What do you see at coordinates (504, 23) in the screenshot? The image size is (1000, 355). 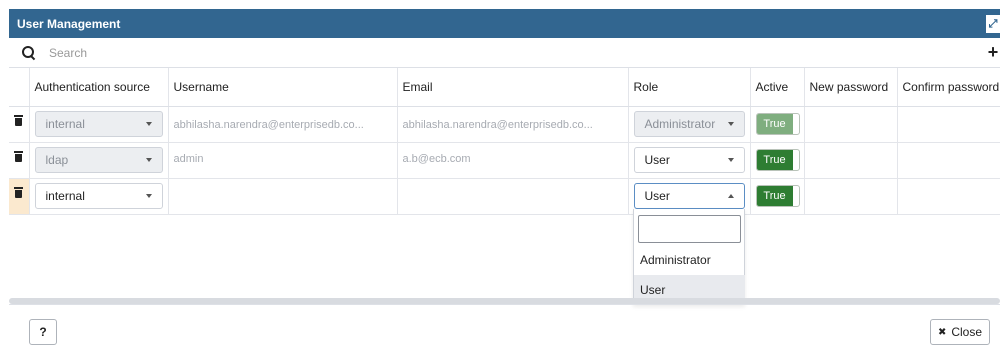 I see `dialog-title-bar: User Management ⤢` at bounding box center [504, 23].